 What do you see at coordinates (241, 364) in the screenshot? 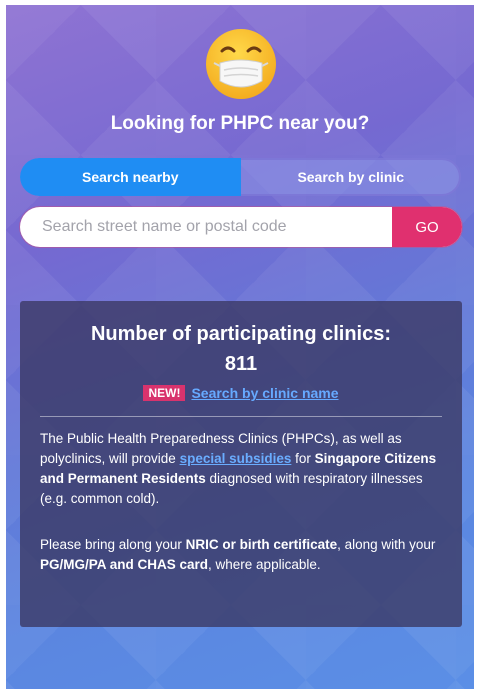
I see `clinic-count-value: 811` at bounding box center [241, 364].